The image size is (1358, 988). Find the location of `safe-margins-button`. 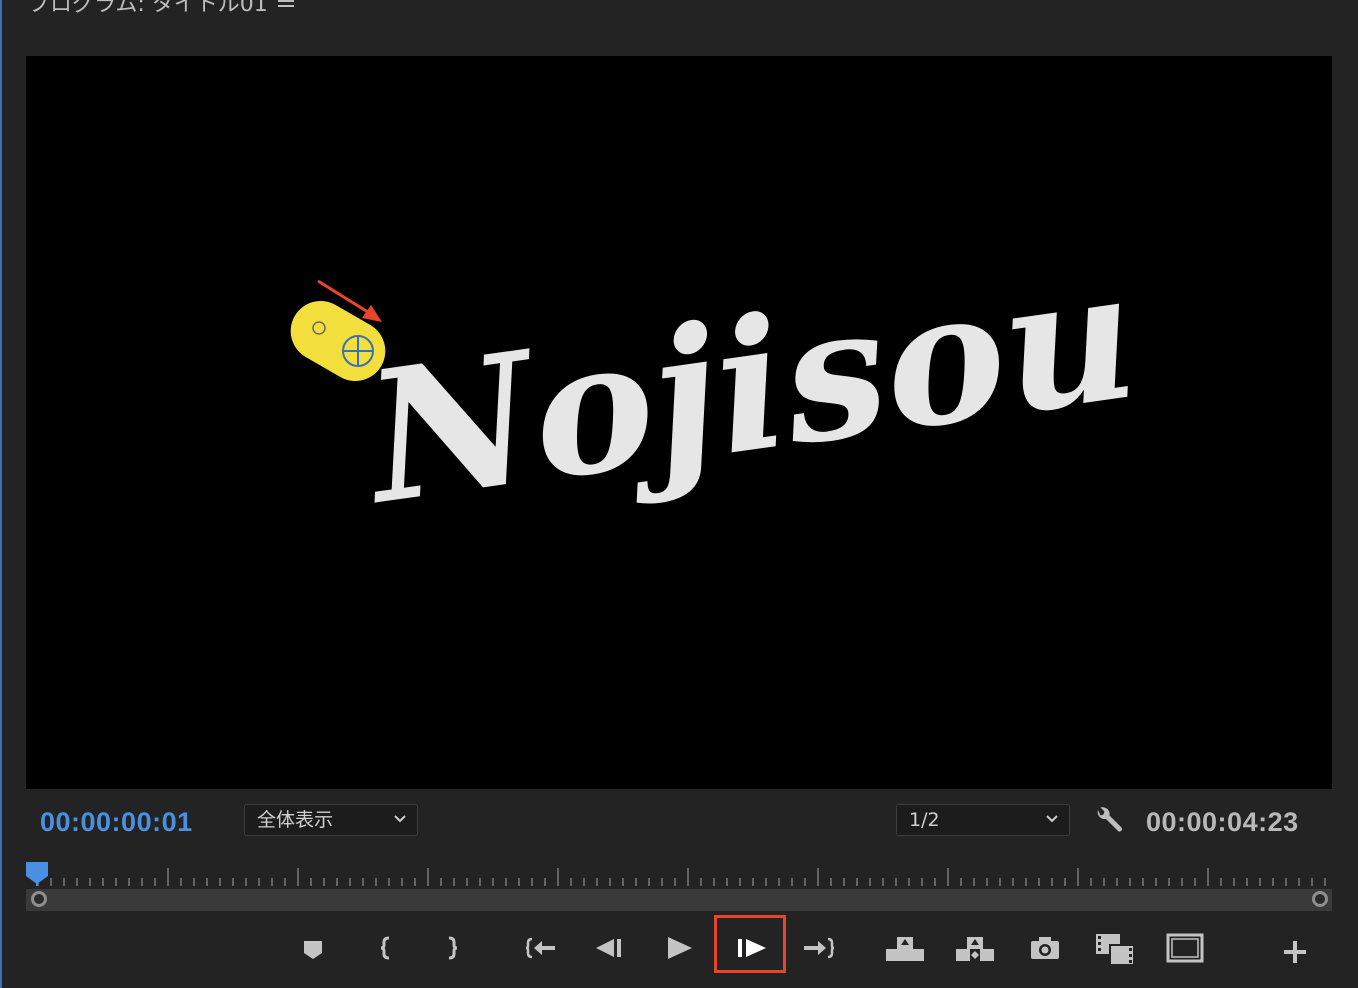

safe-margins-button is located at coordinates (1185, 948).